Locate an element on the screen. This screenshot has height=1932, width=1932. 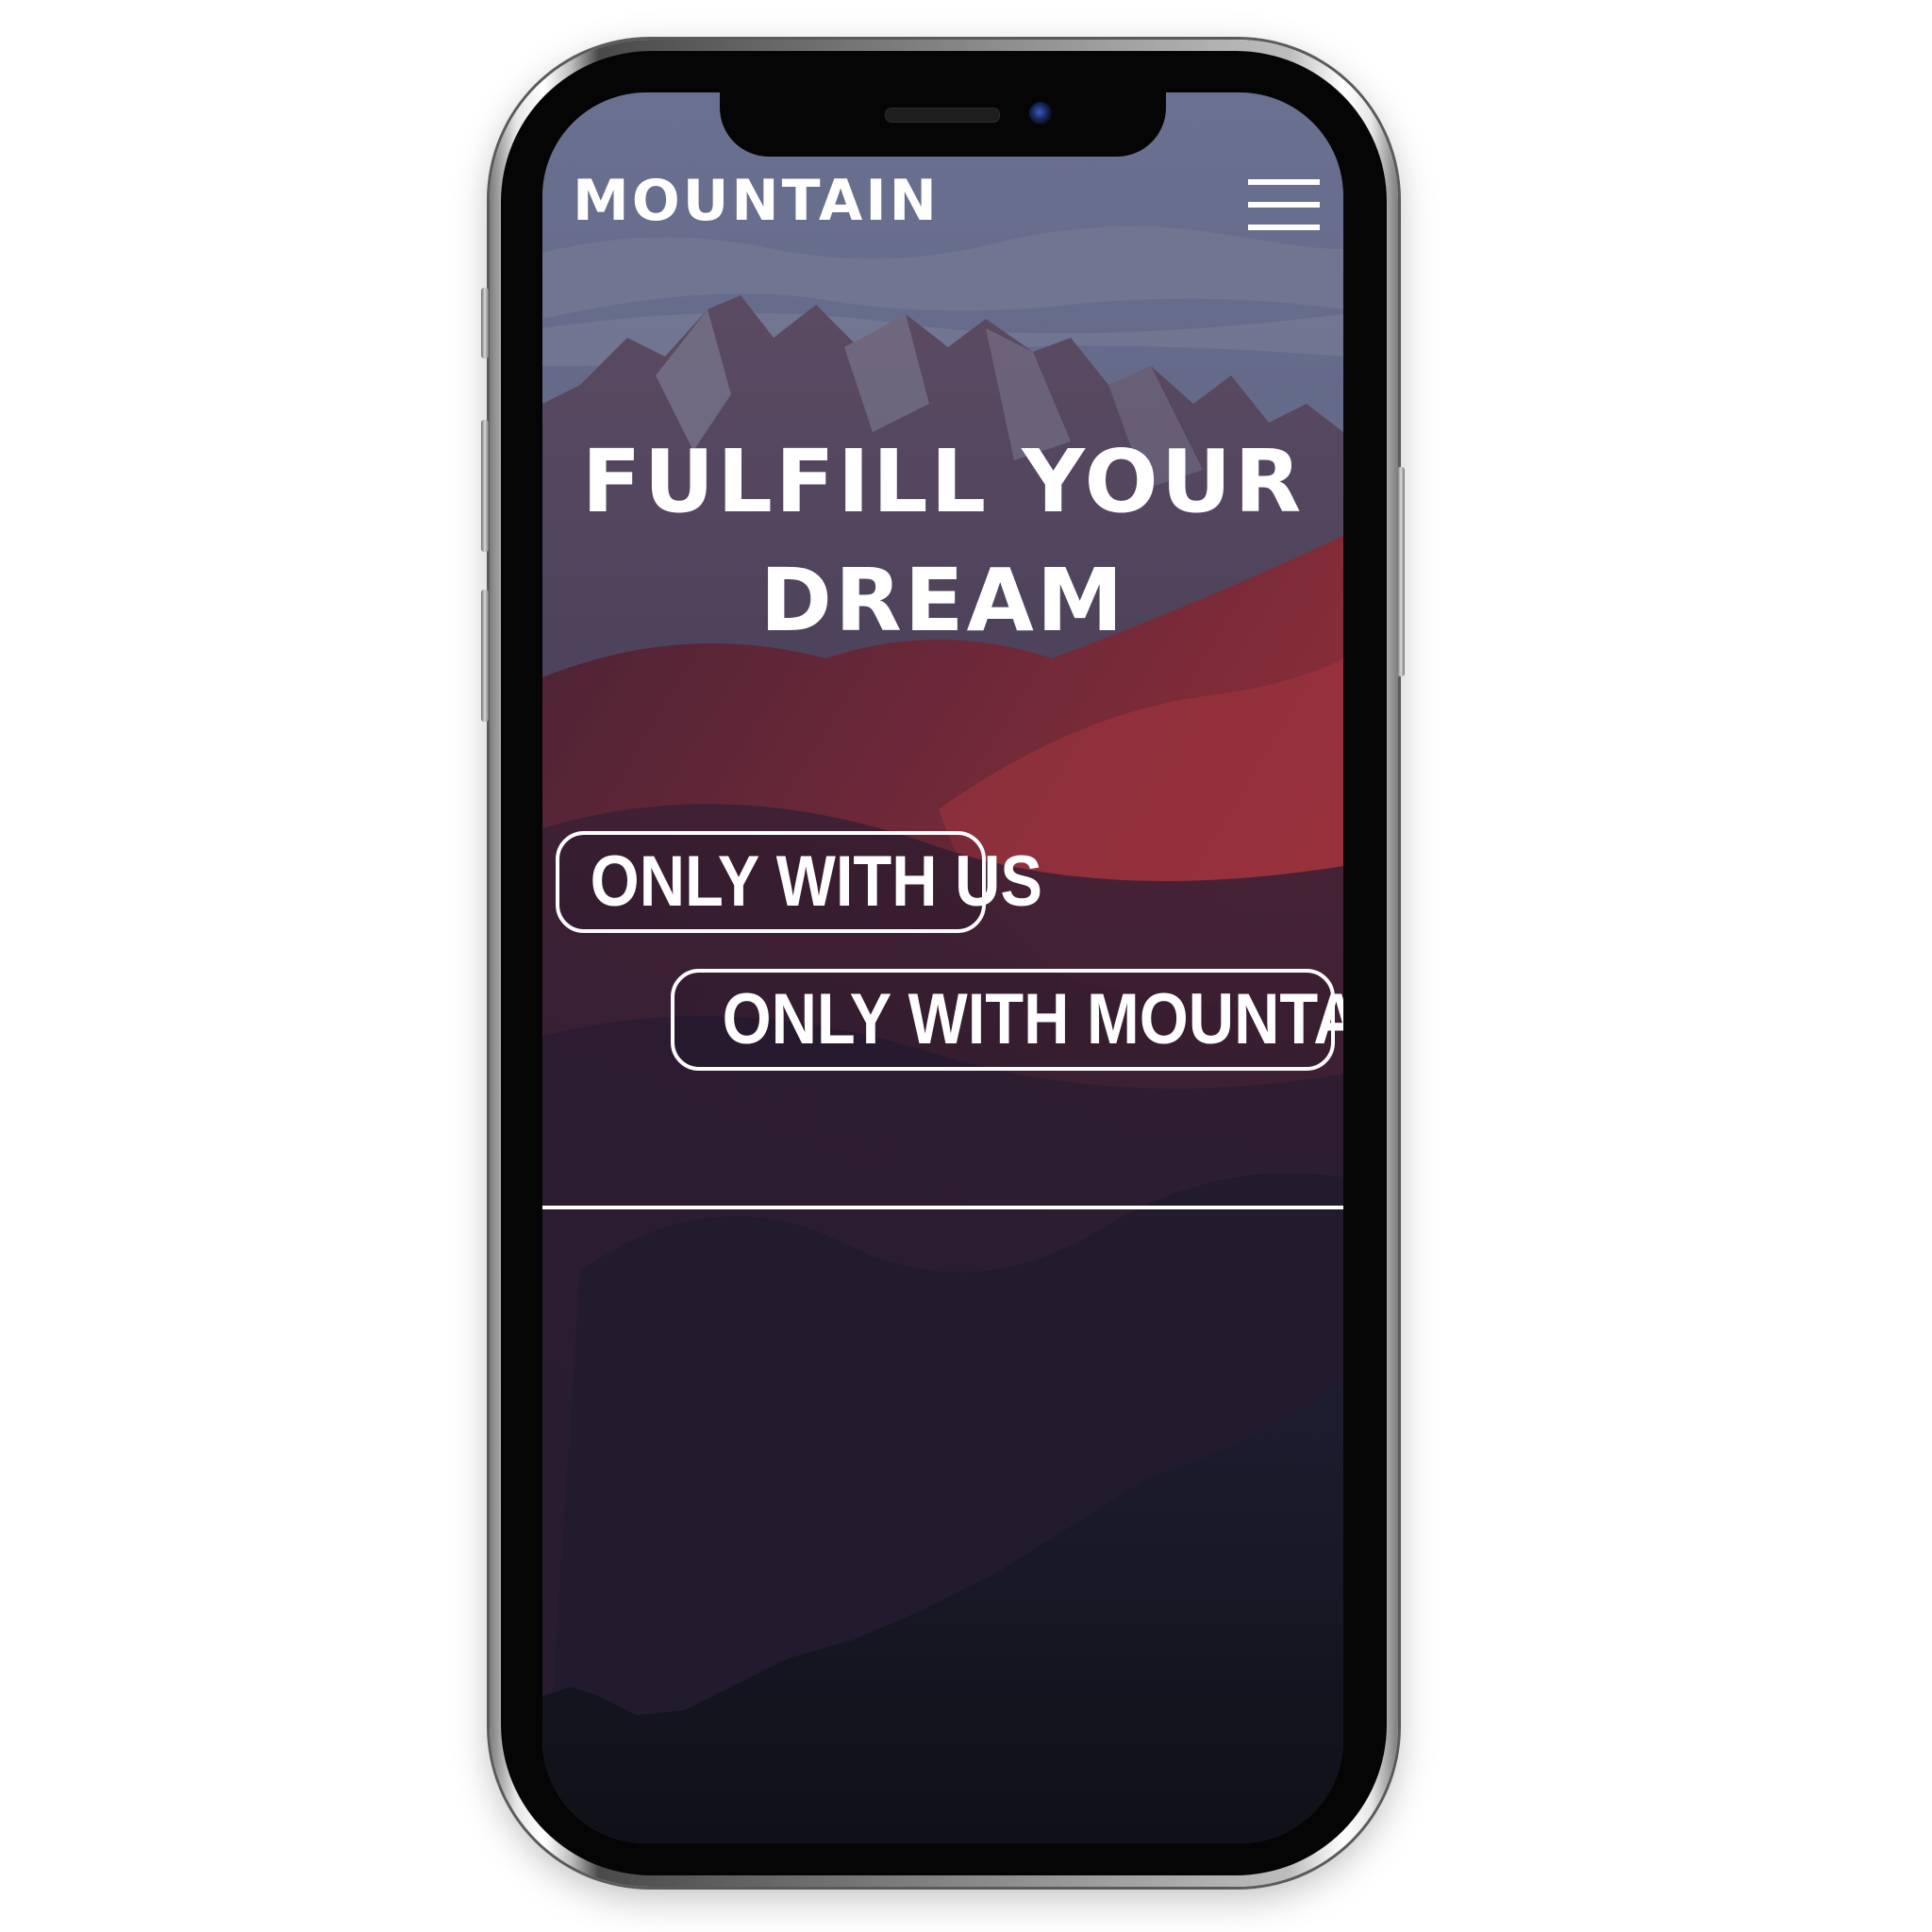
hero-headline-line2: DREAM is located at coordinates (942, 600).